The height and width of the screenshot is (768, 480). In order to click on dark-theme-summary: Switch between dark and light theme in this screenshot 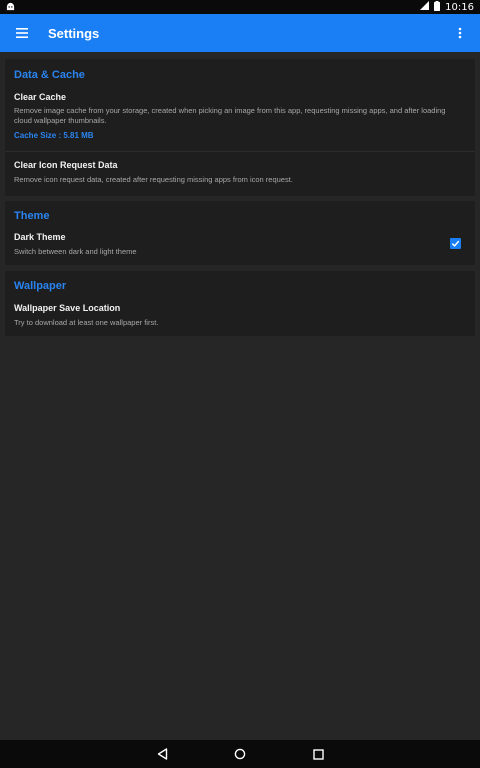, I will do `click(75, 251)`.